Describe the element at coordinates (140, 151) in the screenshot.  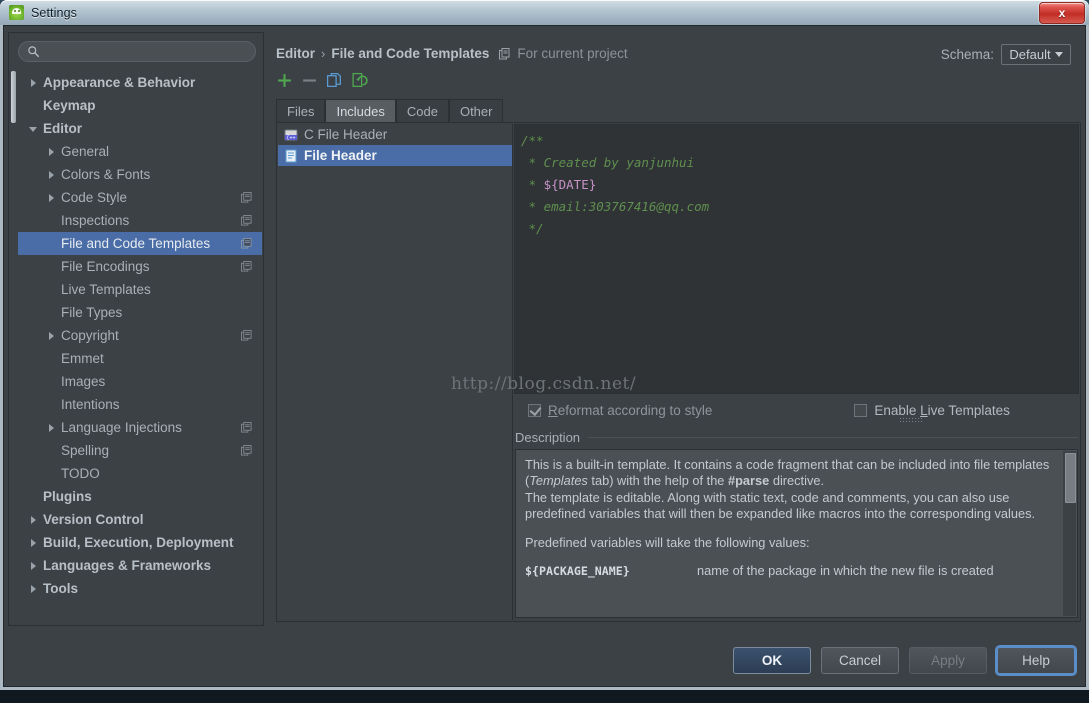
I see `sidebar-item-general: General` at that location.